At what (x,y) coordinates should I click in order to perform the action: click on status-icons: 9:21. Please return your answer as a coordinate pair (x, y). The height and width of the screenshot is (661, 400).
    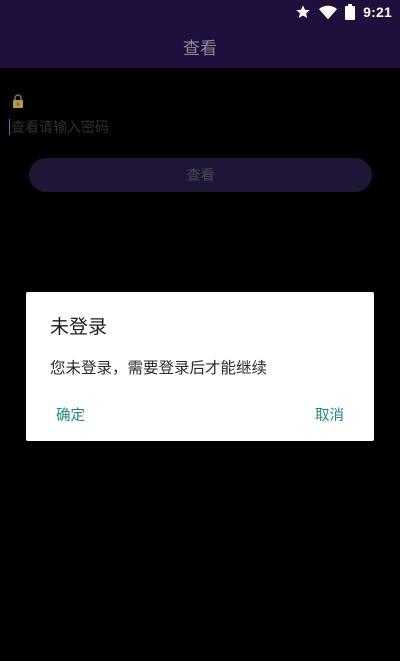
    Looking at the image, I should click on (343, 12).